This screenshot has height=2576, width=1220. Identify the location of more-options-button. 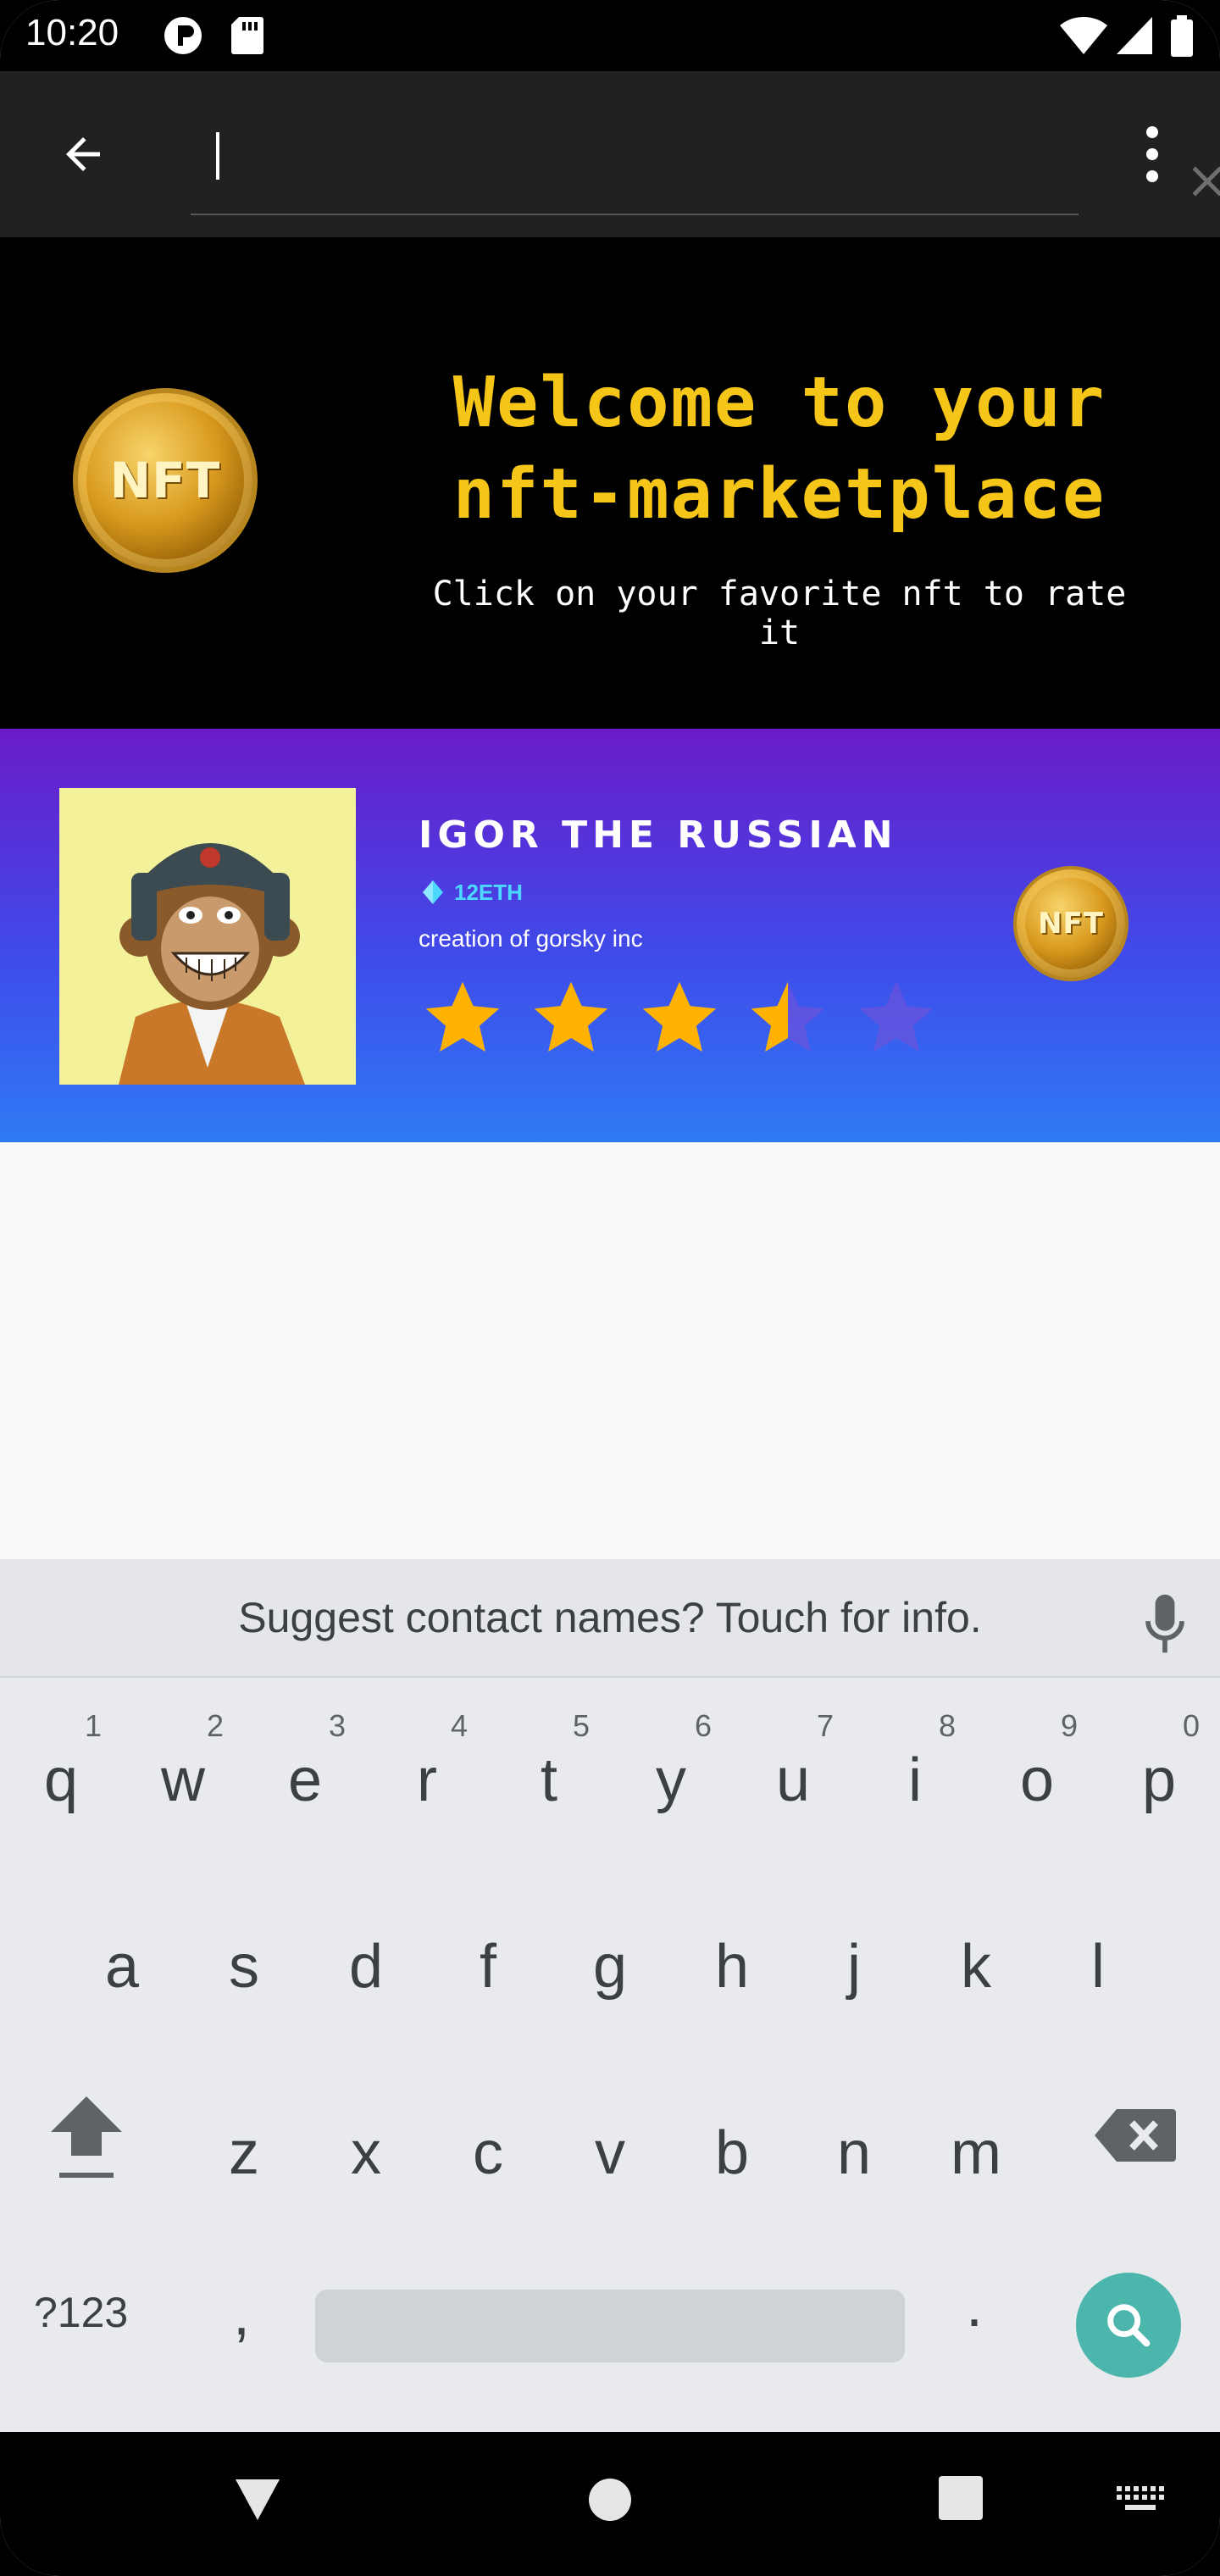
(1152, 154).